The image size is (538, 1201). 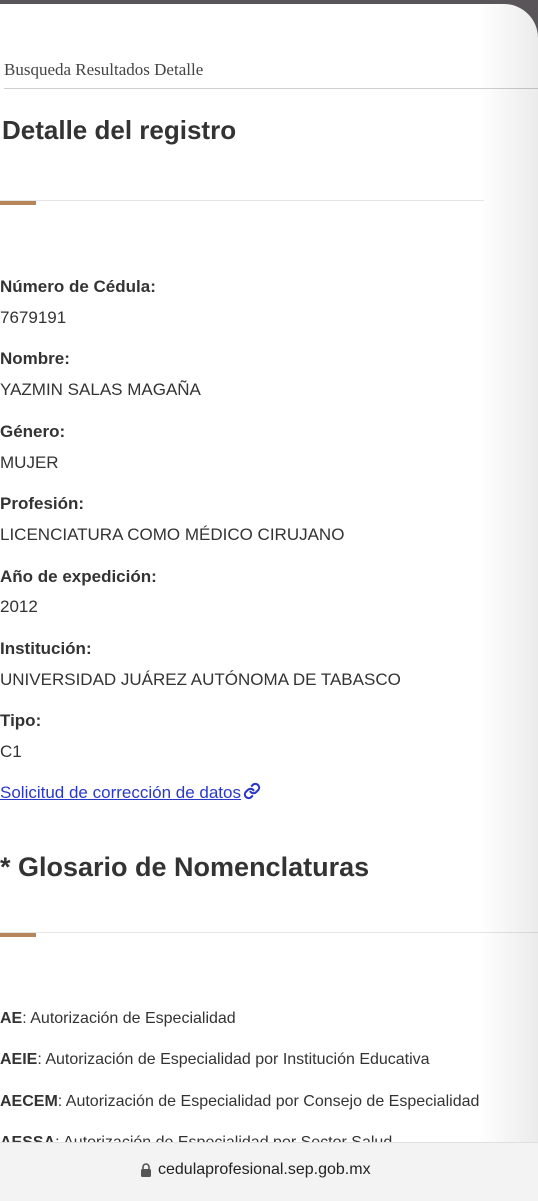 I want to click on glossary-item: AE: Autorización de Especialidad, so click(x=118, y=1019).